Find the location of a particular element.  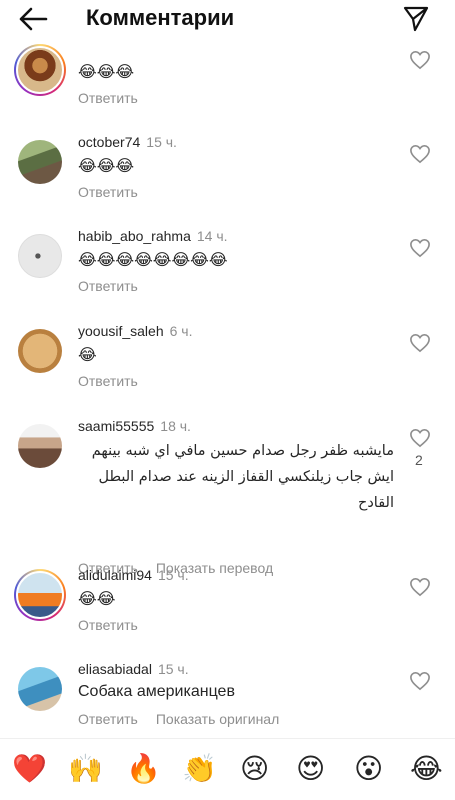

username: alidulaimi94 is located at coordinates (115, 575).